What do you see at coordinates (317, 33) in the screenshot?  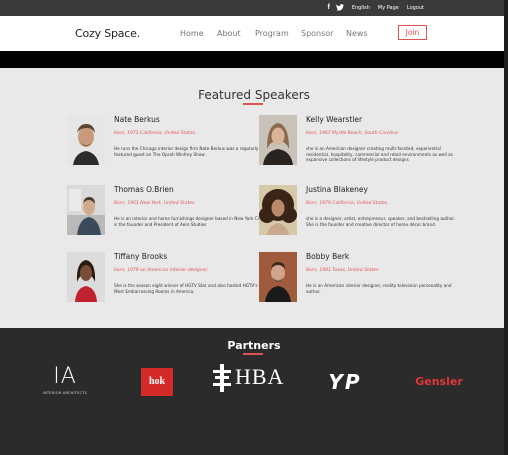 I see `nav-sponsor: Sponsor` at bounding box center [317, 33].